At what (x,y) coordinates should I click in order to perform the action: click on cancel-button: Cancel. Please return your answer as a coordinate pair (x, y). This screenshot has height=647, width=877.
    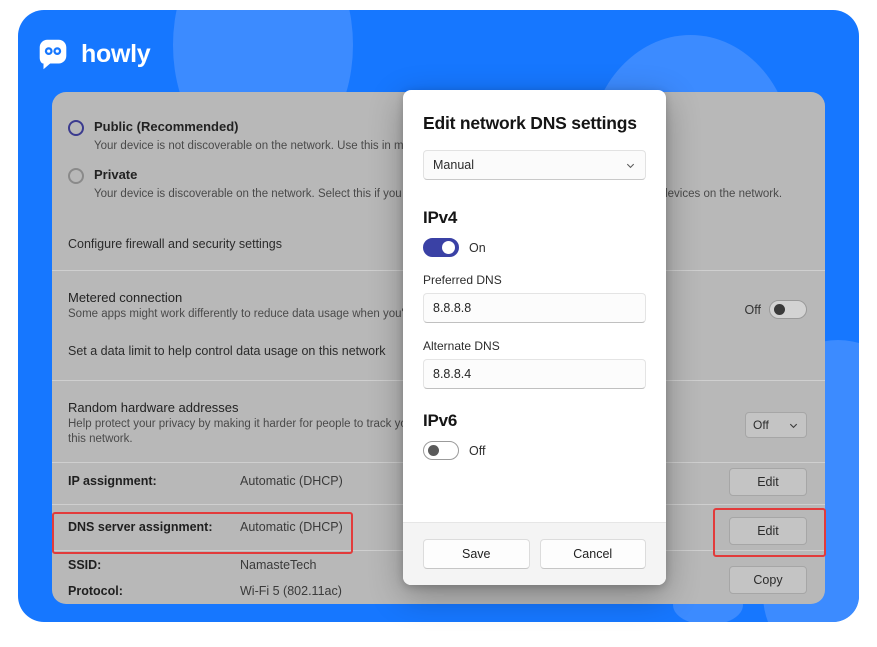
    Looking at the image, I should click on (592, 554).